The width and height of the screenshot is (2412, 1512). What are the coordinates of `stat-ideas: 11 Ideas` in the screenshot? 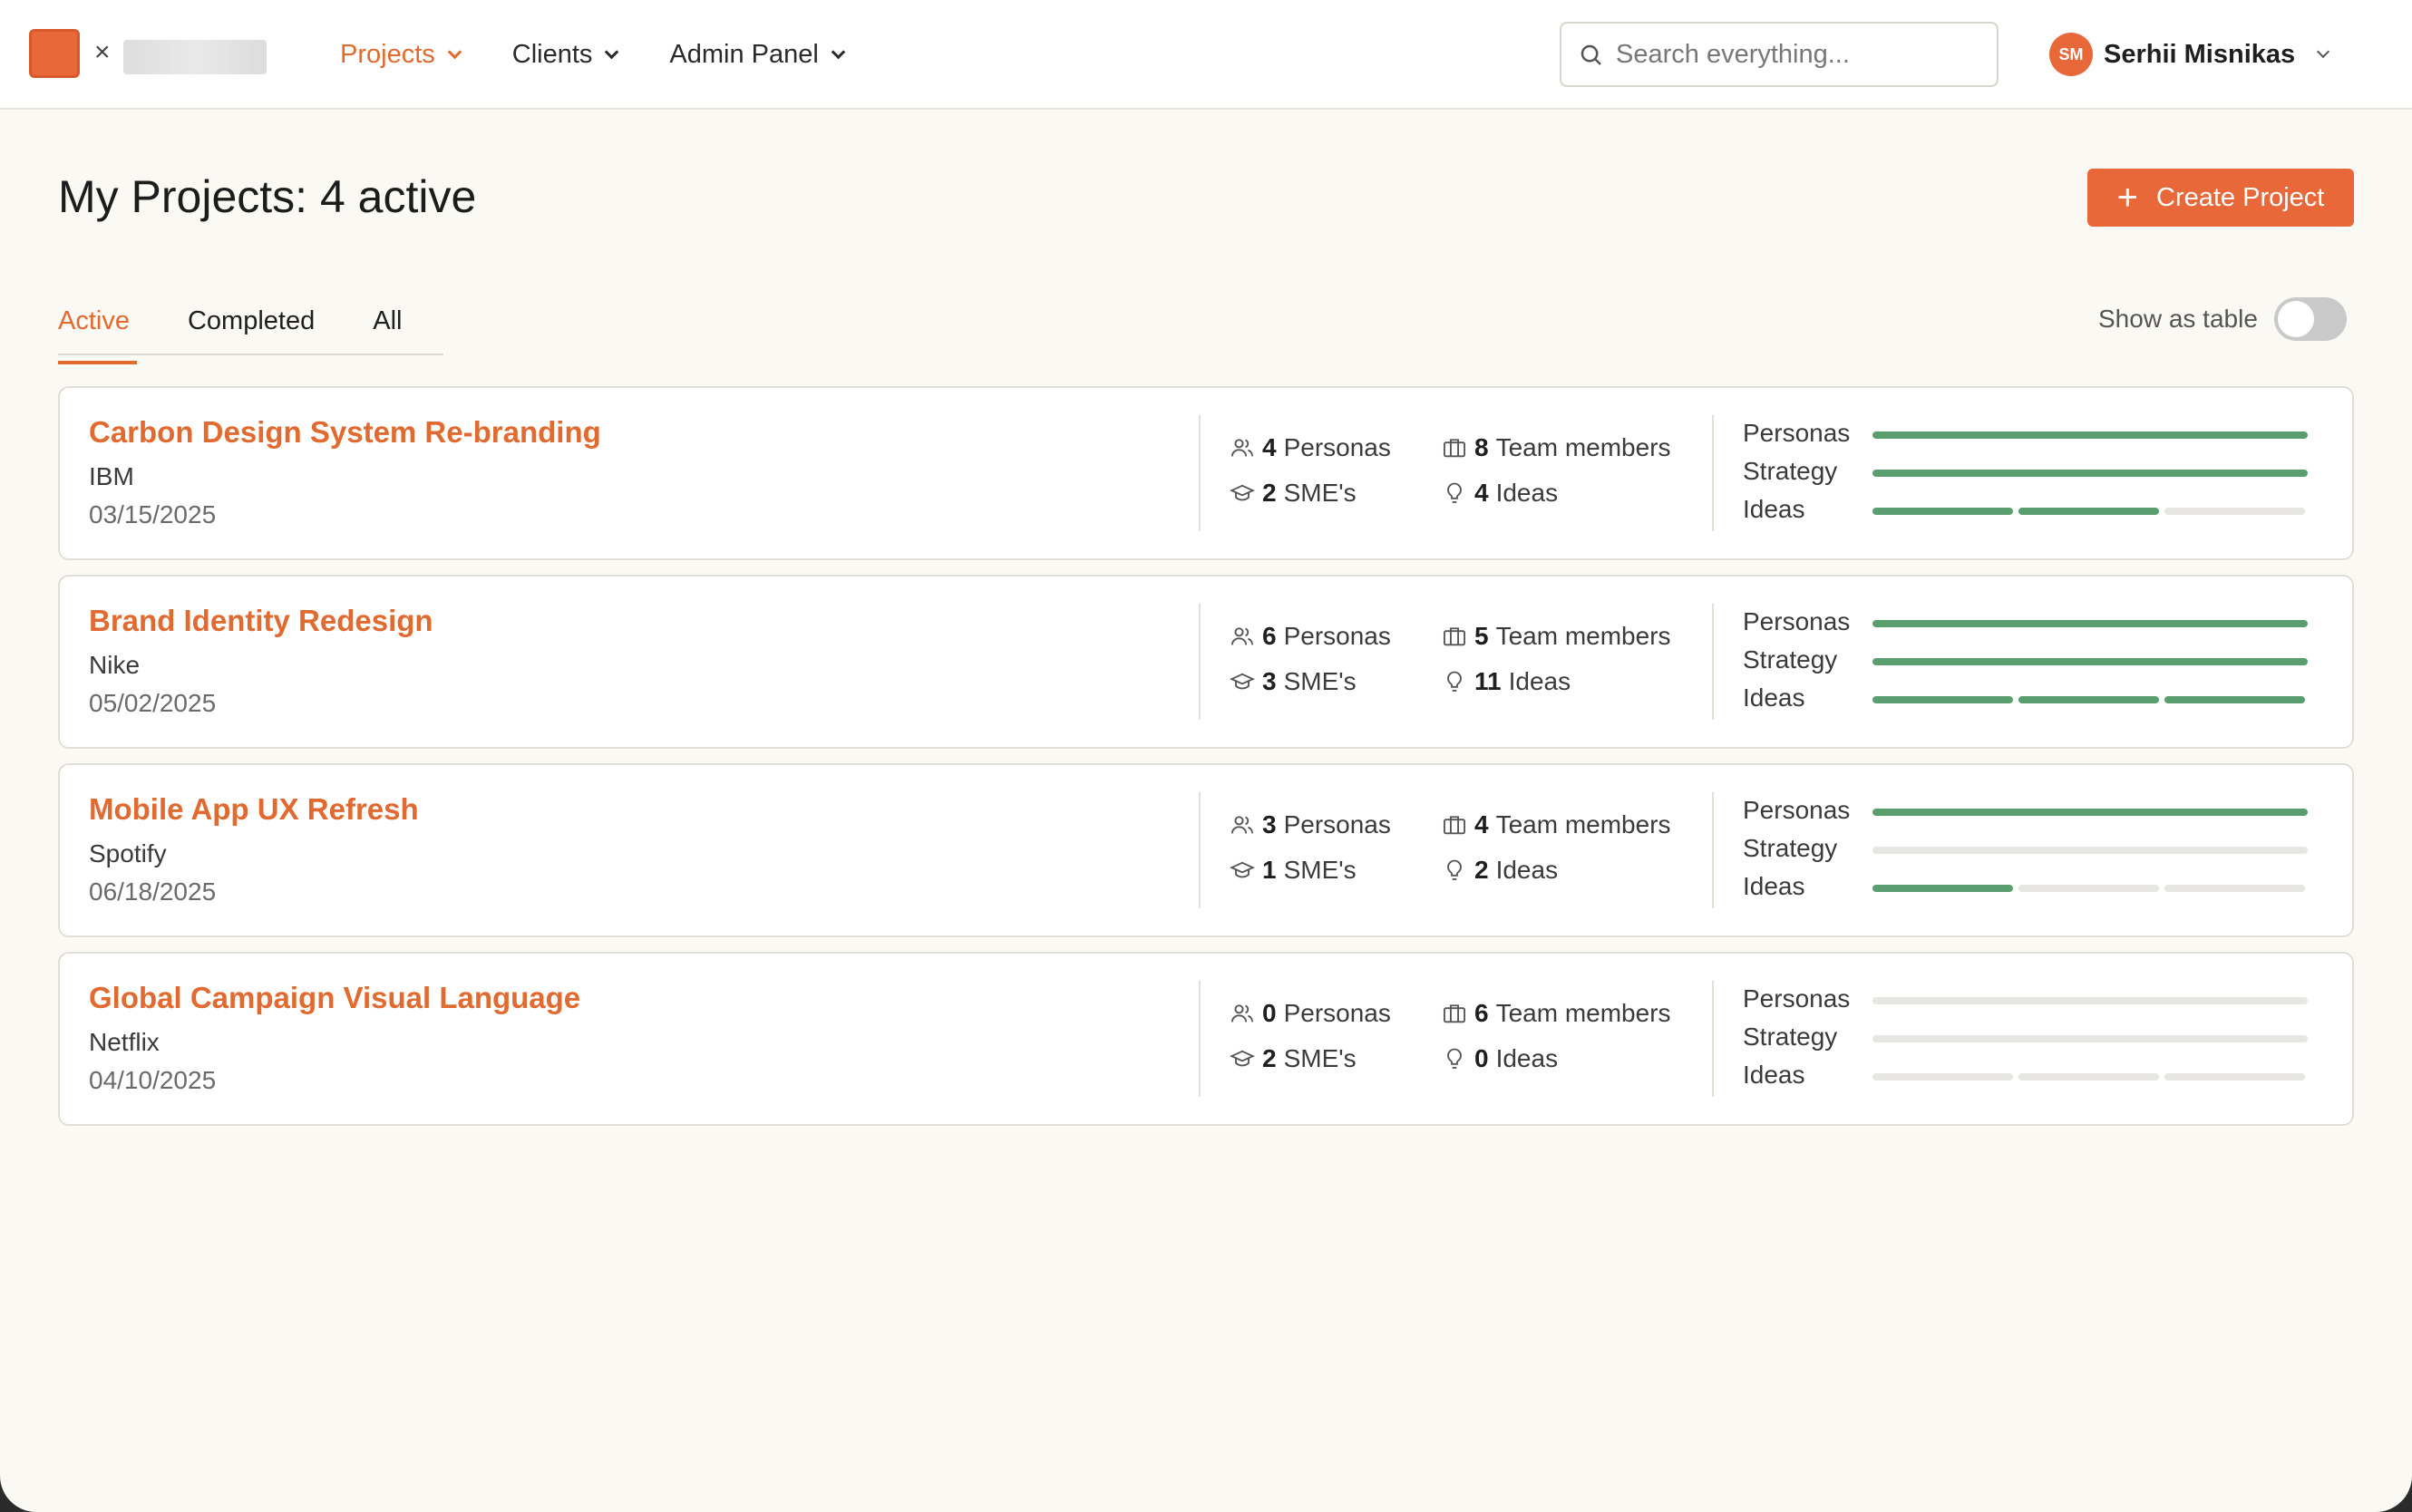 It's located at (1506, 682).